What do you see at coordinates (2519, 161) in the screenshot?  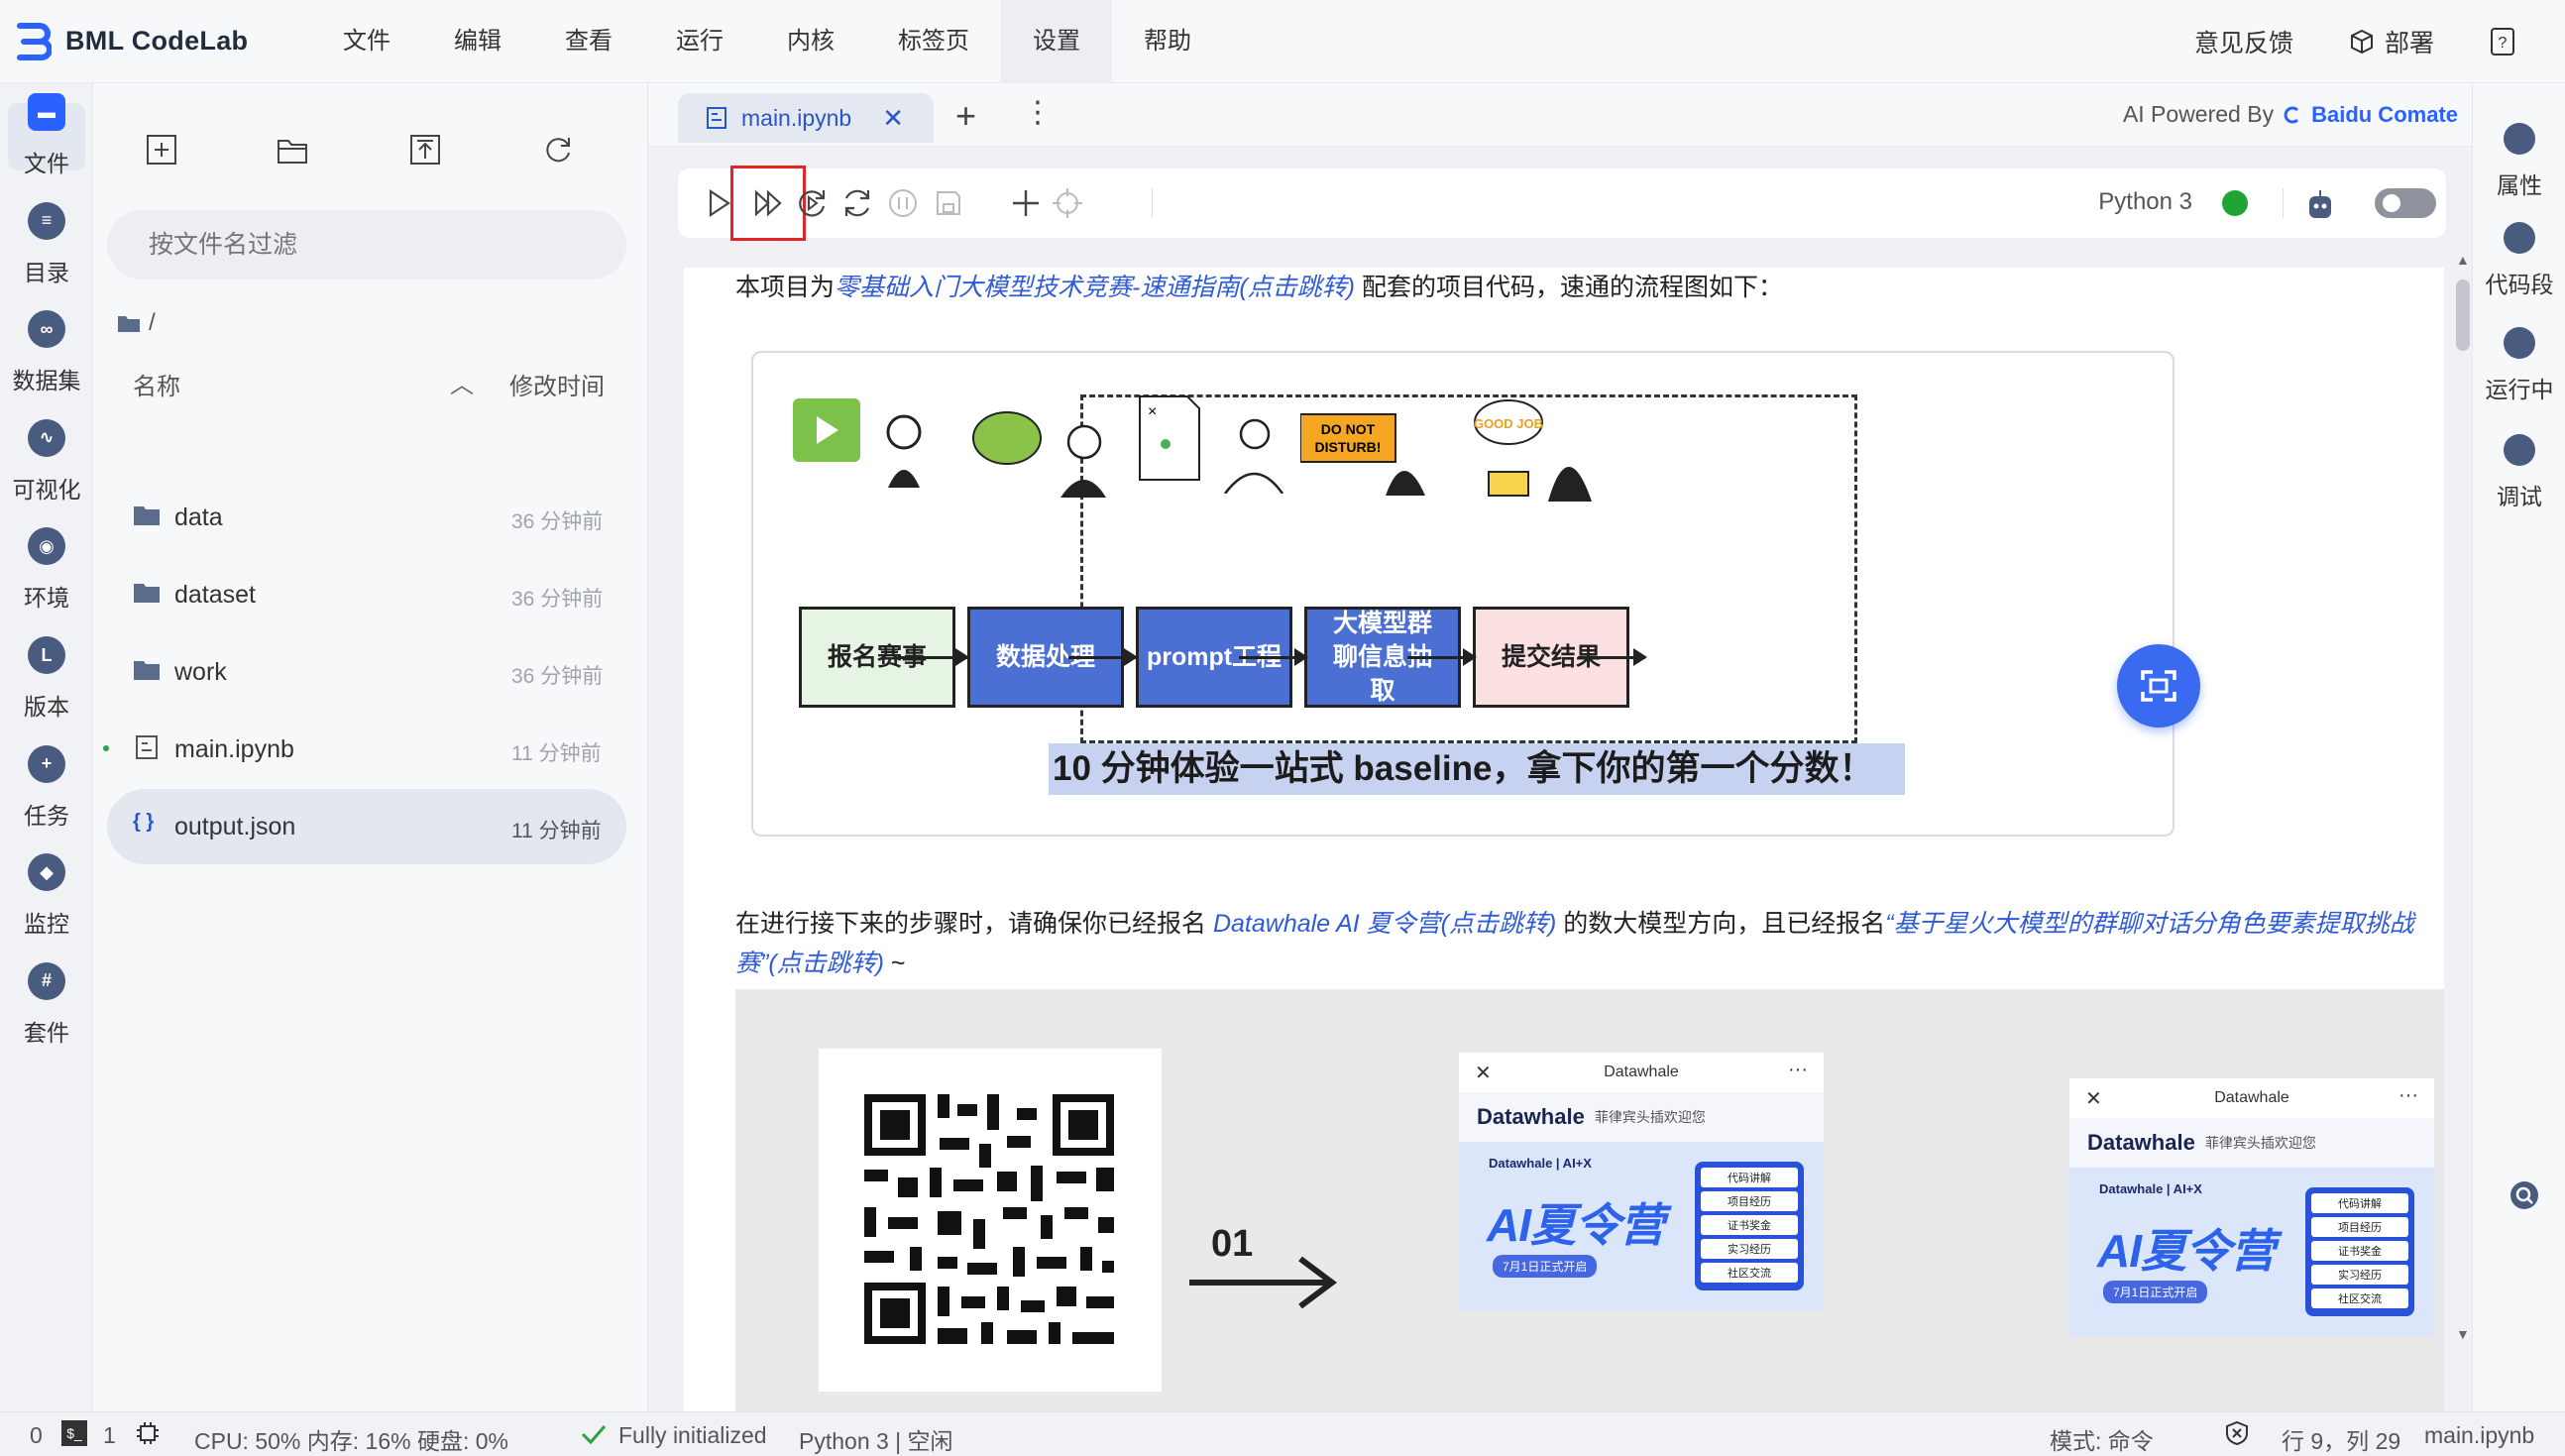 I see `right-sidebar-item-properties: 属性` at bounding box center [2519, 161].